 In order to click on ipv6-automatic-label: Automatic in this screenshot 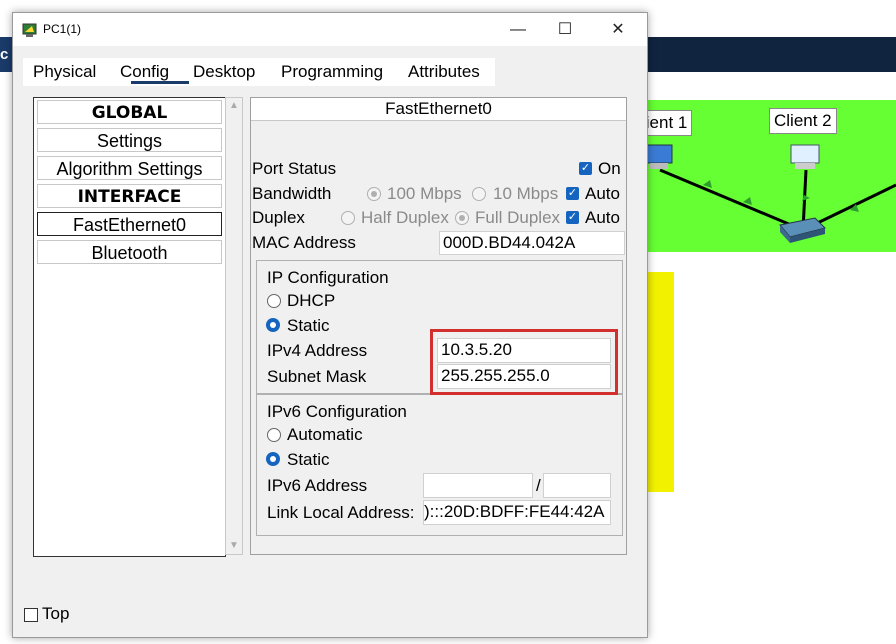, I will do `click(325, 434)`.